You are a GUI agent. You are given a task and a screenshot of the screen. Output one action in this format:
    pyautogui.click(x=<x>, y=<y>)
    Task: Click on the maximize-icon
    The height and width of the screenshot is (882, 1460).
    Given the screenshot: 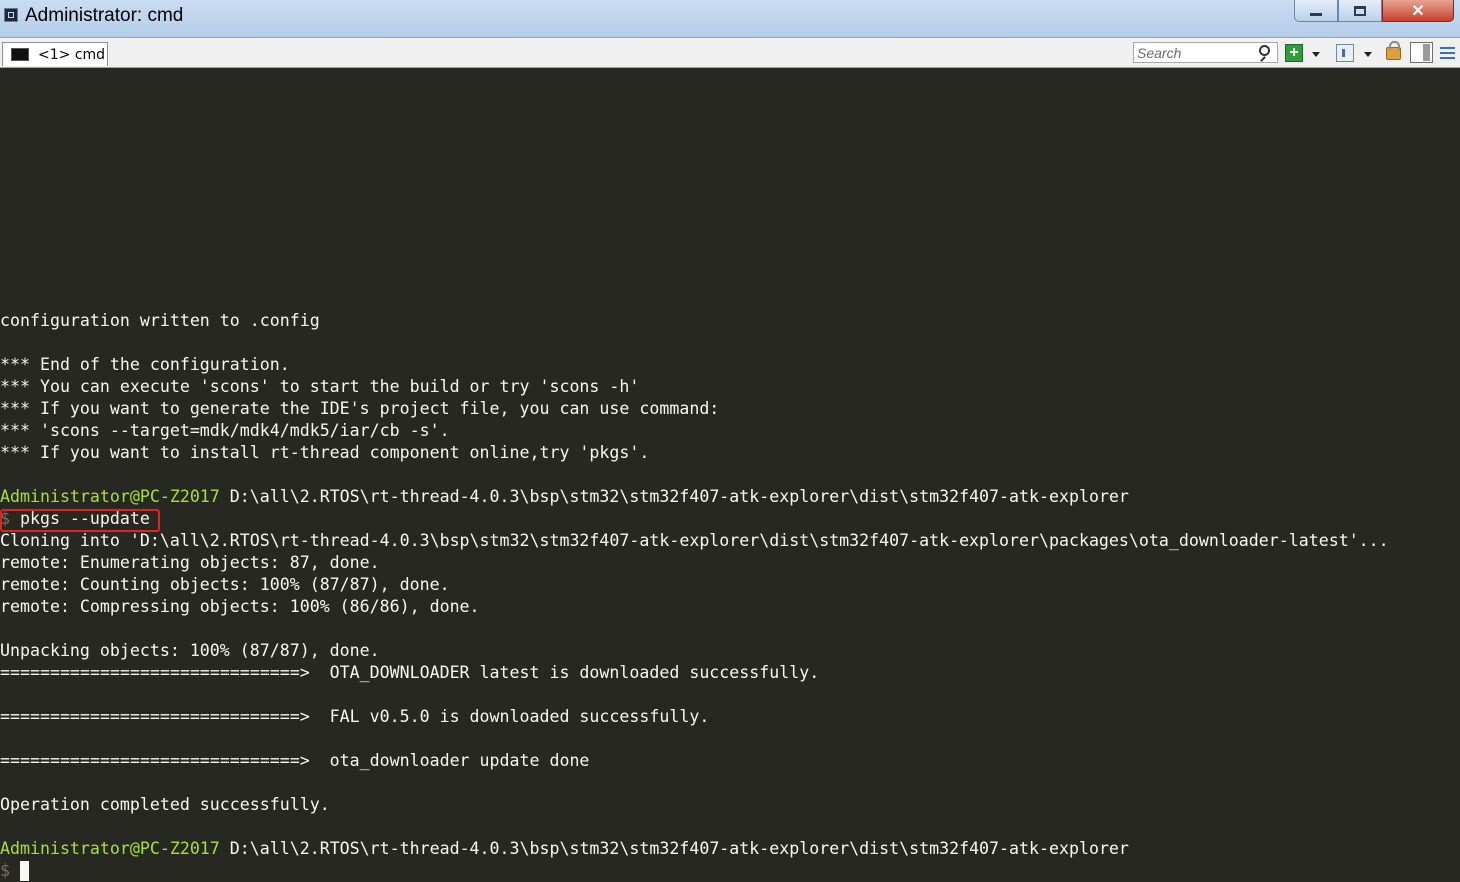 What is the action you would take?
    pyautogui.click(x=1360, y=10)
    